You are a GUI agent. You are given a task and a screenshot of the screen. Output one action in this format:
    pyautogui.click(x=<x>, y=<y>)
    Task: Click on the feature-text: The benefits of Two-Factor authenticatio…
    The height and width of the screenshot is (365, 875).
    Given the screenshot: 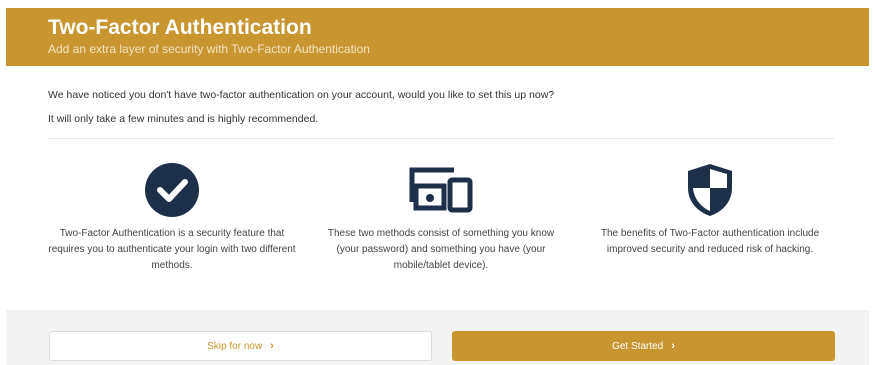 What is the action you would take?
    pyautogui.click(x=710, y=241)
    